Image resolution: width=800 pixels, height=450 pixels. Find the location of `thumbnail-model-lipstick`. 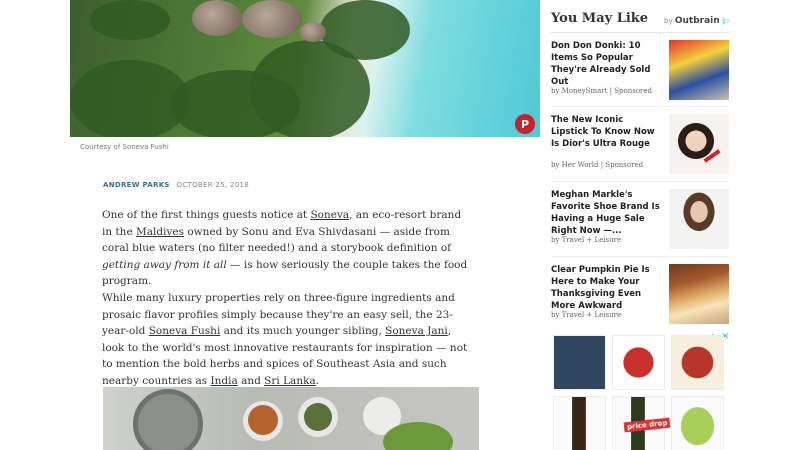

thumbnail-model-lipstick is located at coordinates (699, 144).